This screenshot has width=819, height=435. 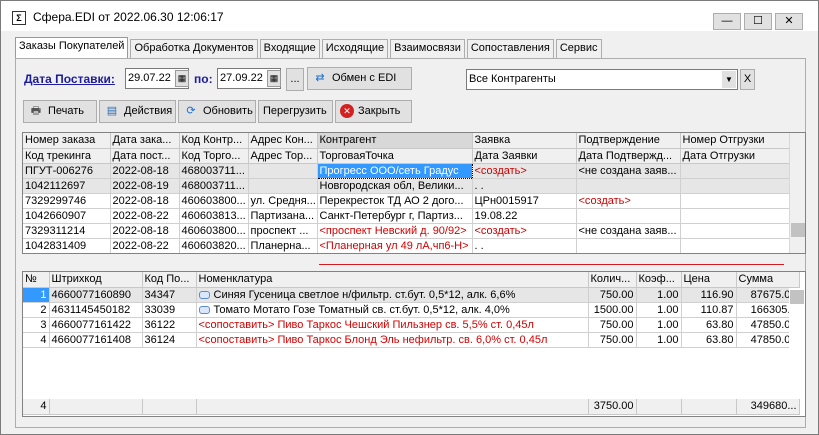 I want to click on col-request-date: Дата Заявки, so click(x=524, y=156).